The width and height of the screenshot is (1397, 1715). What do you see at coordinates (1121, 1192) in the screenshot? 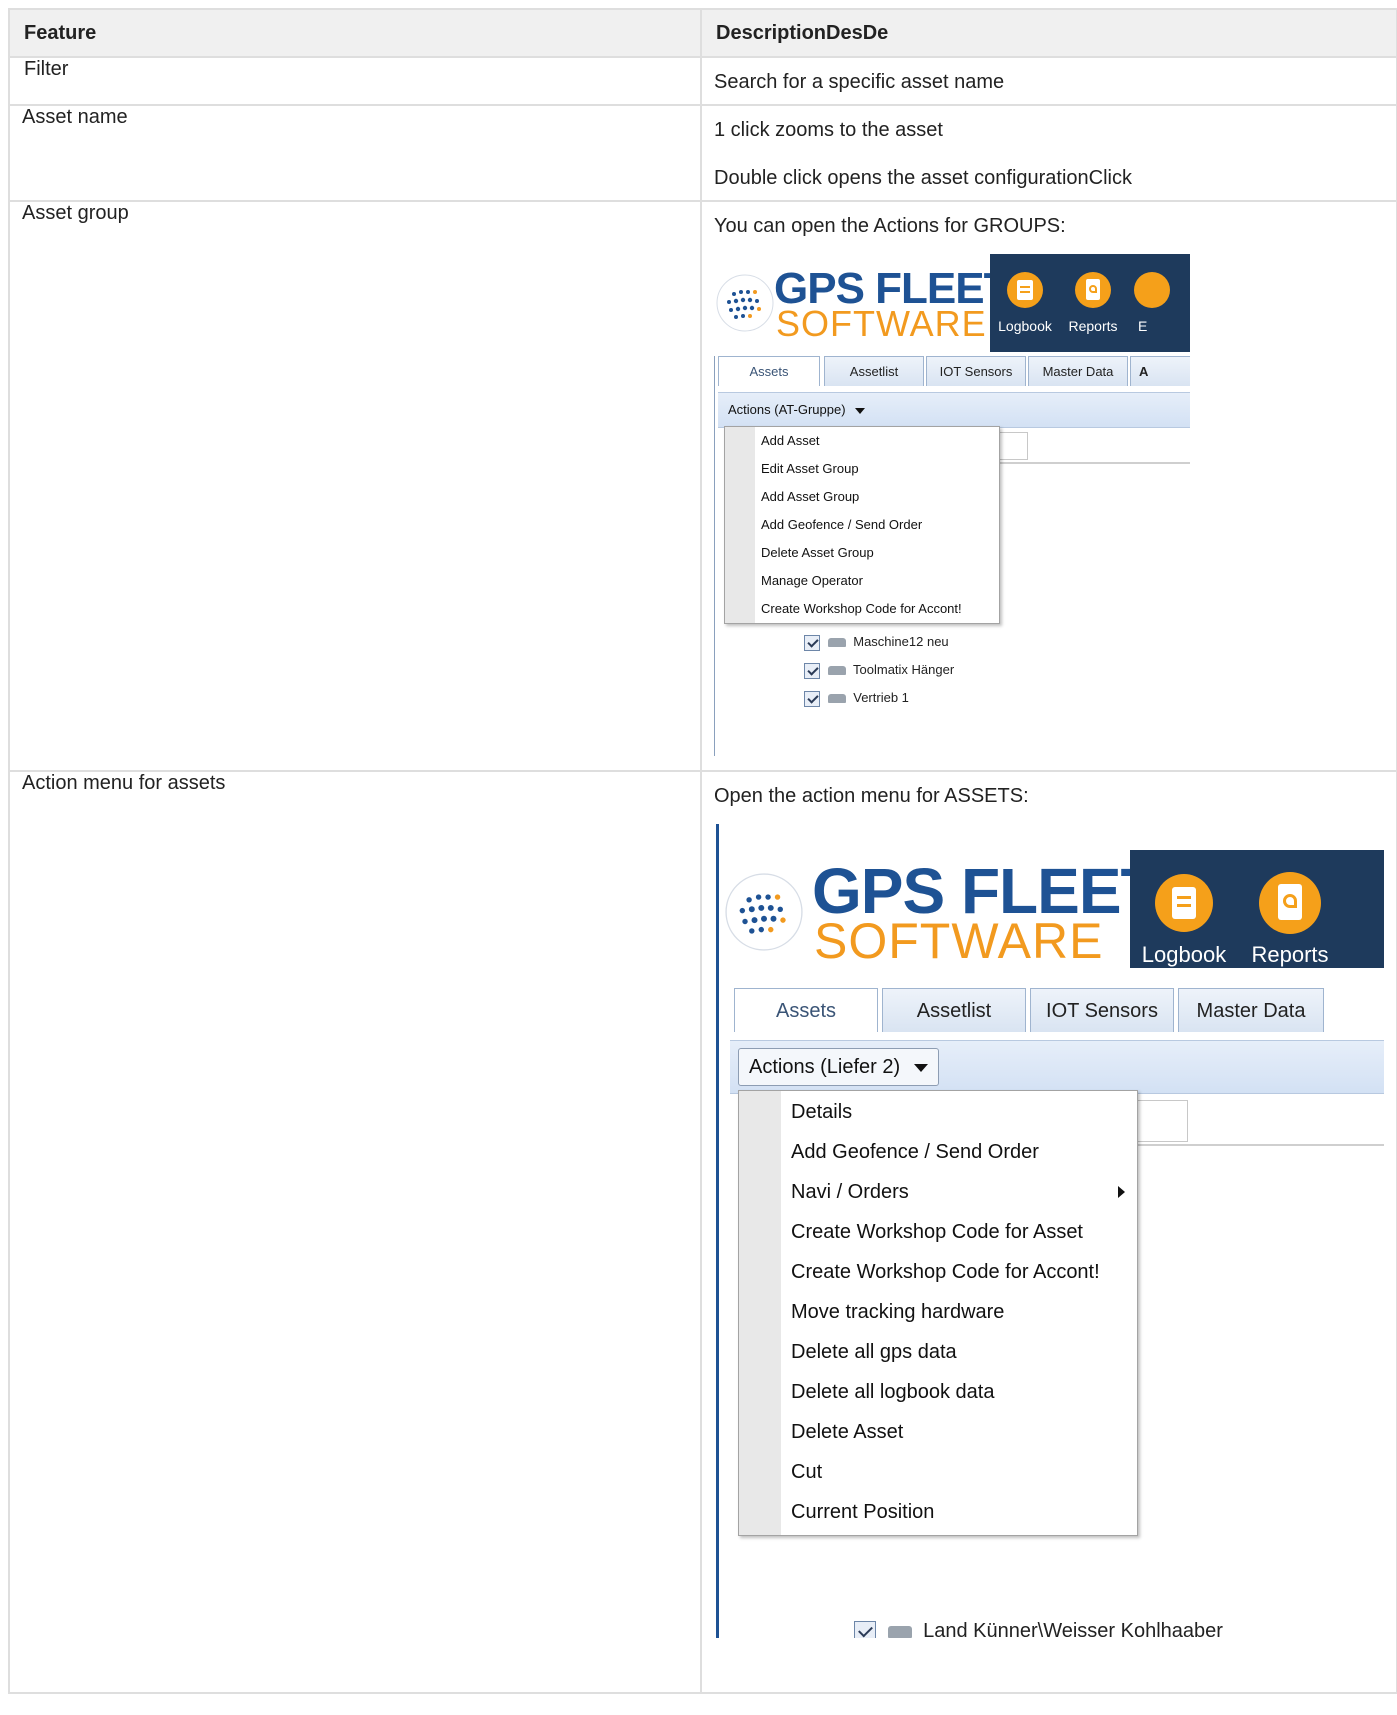
I see `submenu-arrow-icon` at bounding box center [1121, 1192].